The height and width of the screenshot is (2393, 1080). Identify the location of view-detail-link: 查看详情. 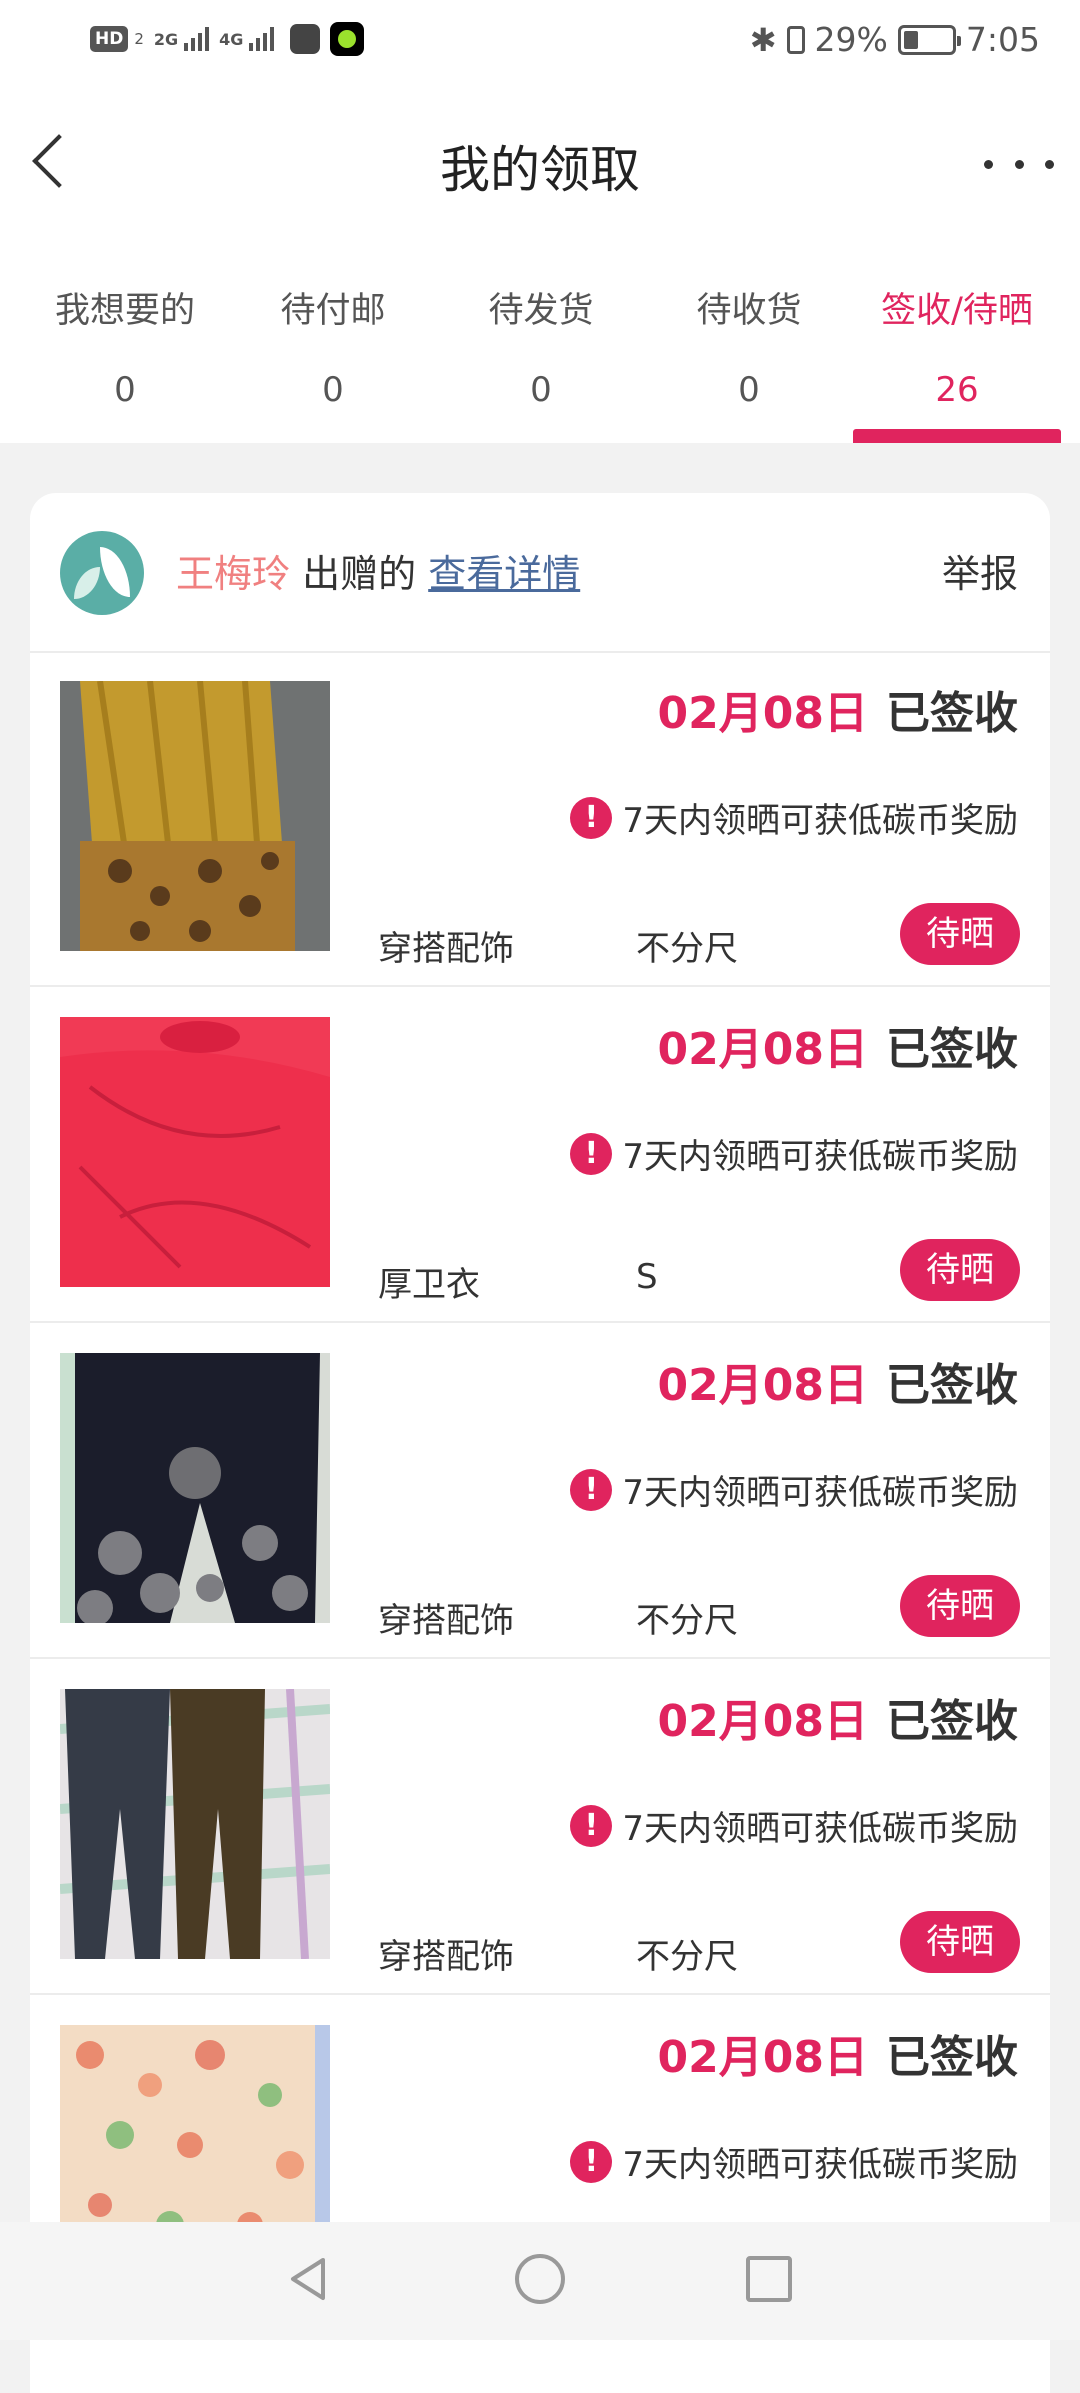
(504, 574).